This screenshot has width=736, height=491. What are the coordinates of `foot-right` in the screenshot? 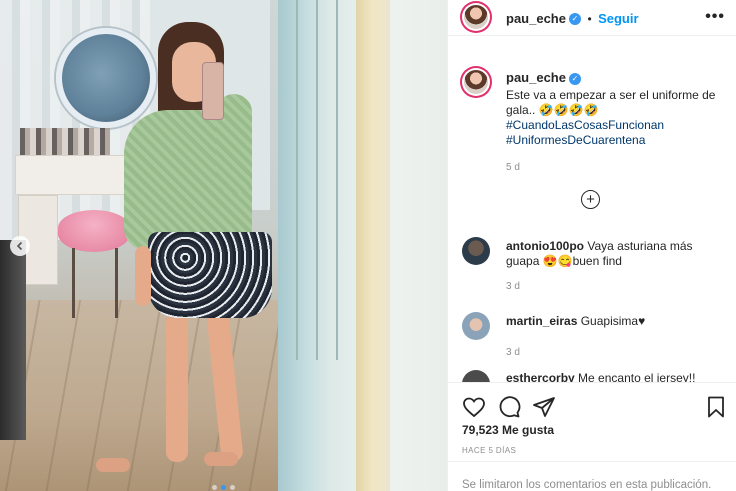 It's located at (221, 459).